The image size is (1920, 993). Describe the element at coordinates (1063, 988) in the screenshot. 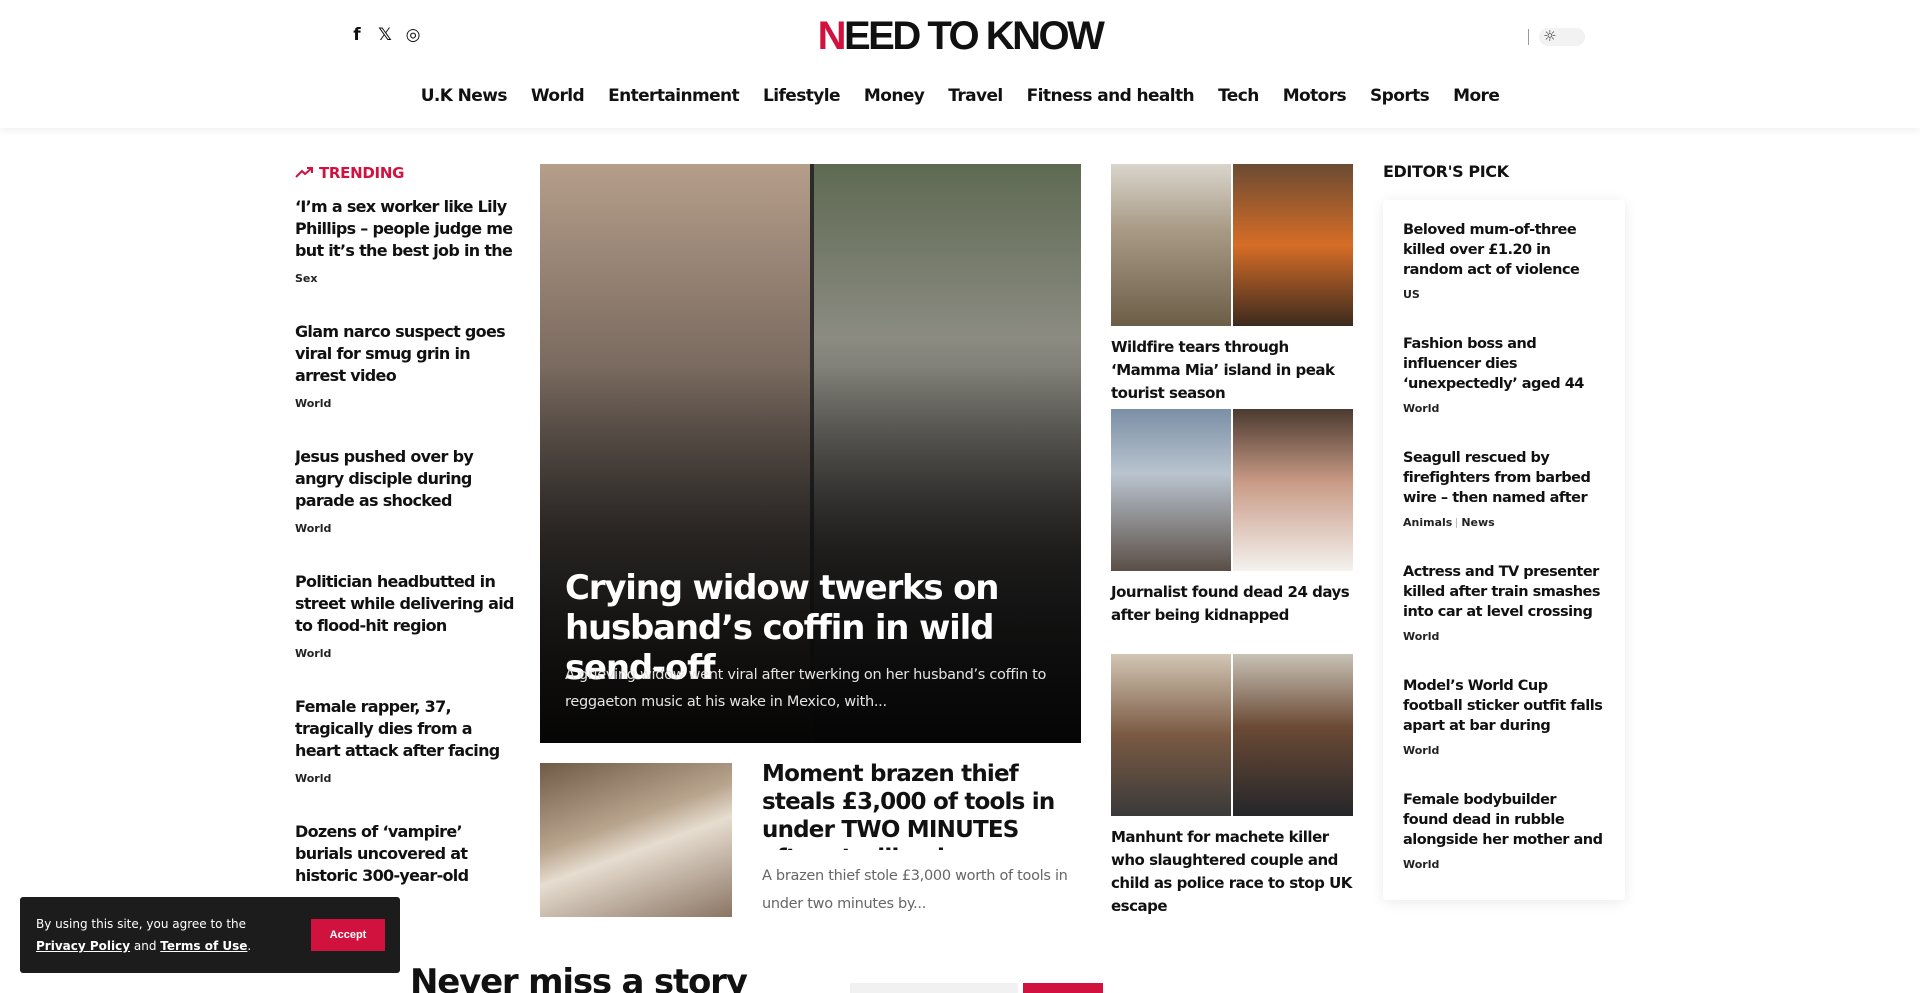

I see `newsletter-submit-button` at that location.